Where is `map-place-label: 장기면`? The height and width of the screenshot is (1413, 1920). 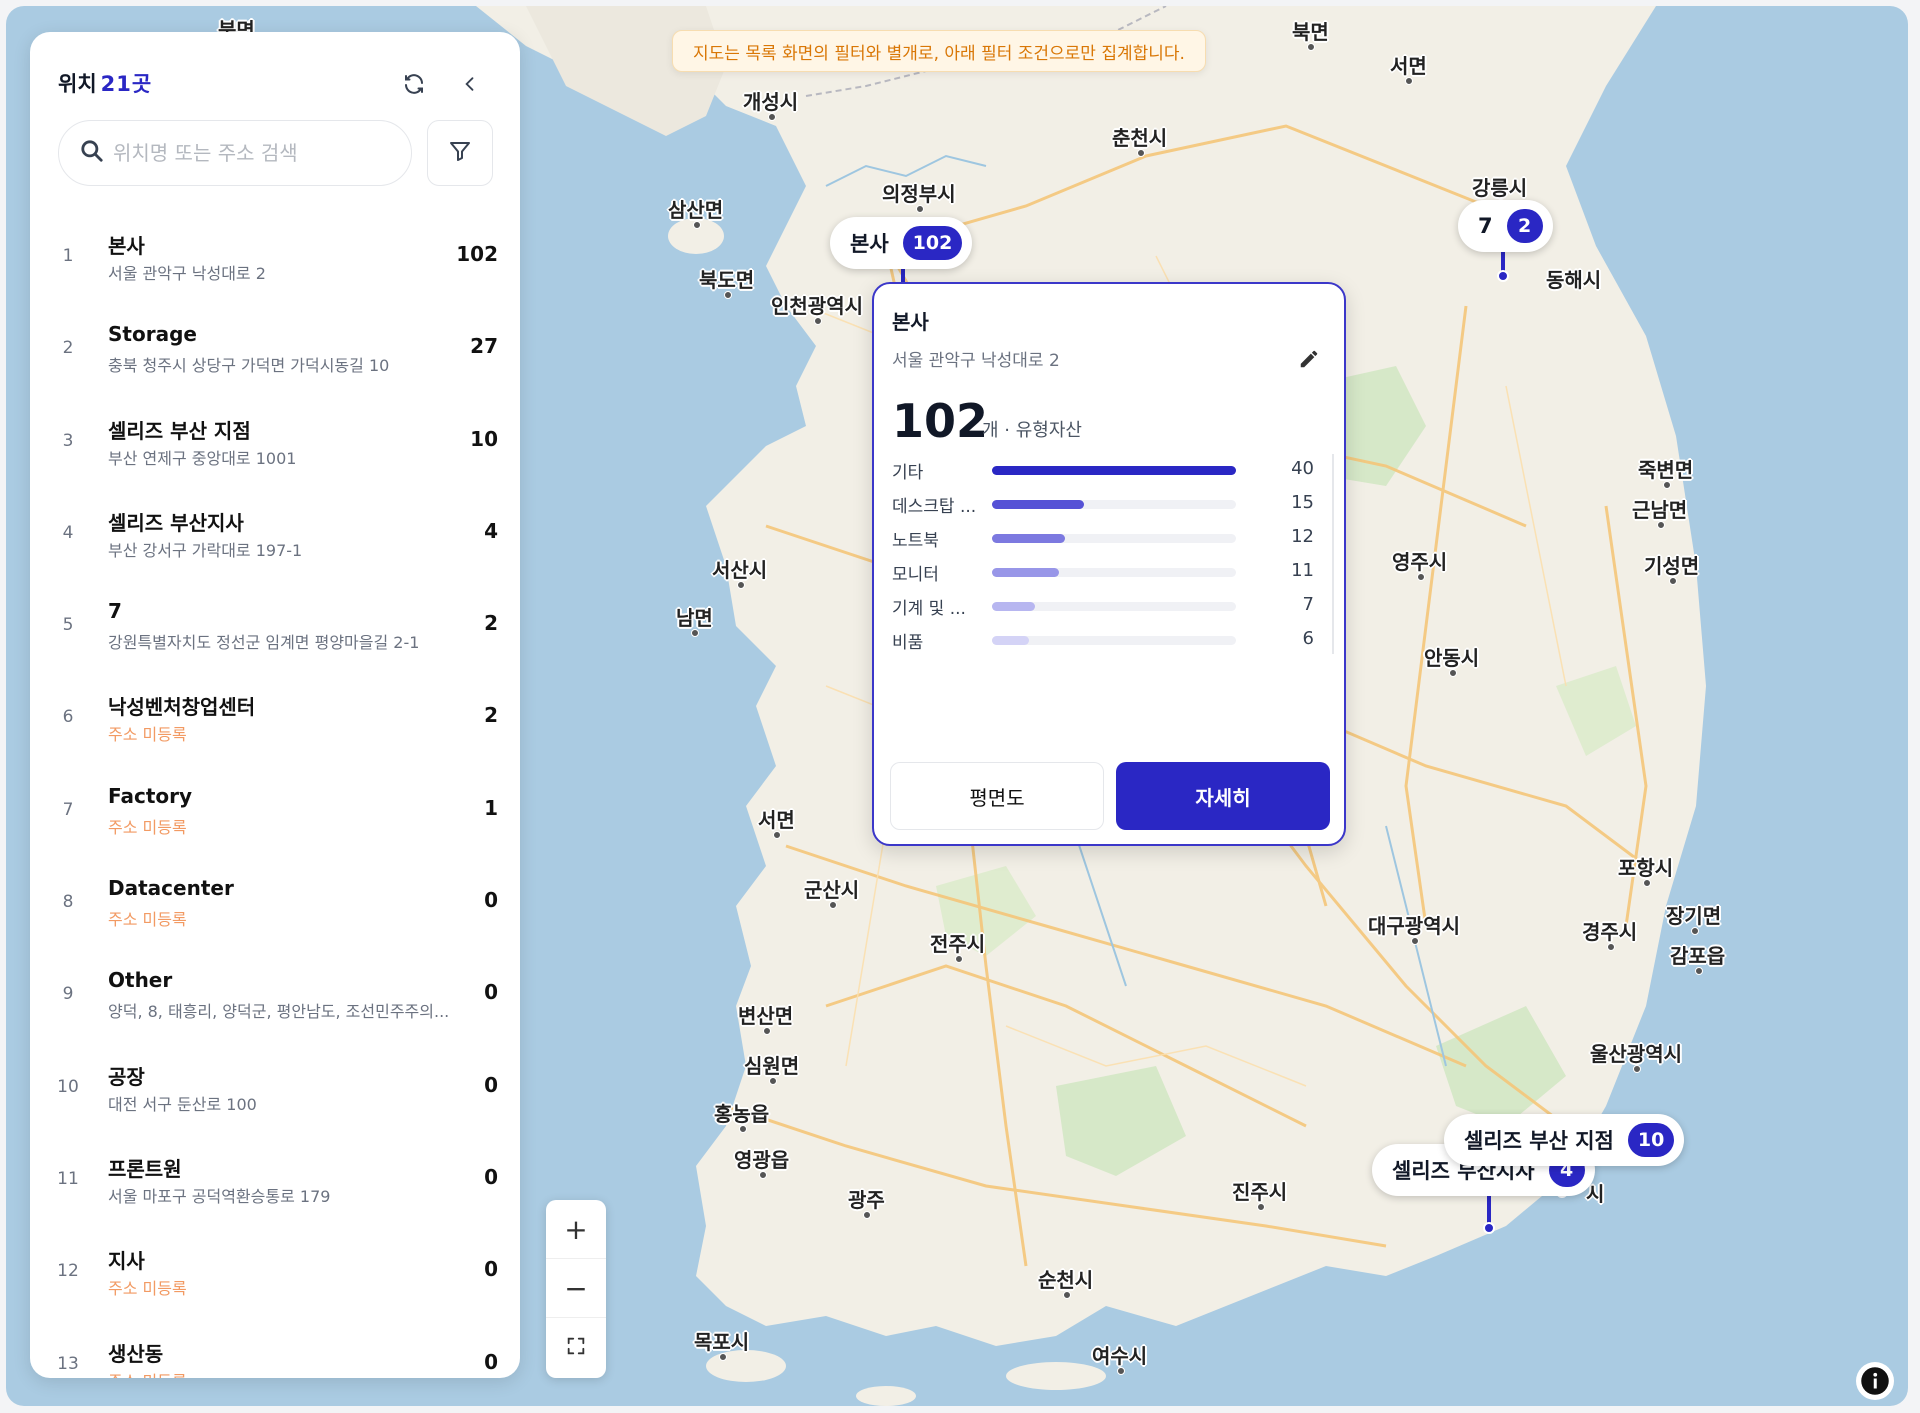 map-place-label: 장기면 is located at coordinates (1693, 917).